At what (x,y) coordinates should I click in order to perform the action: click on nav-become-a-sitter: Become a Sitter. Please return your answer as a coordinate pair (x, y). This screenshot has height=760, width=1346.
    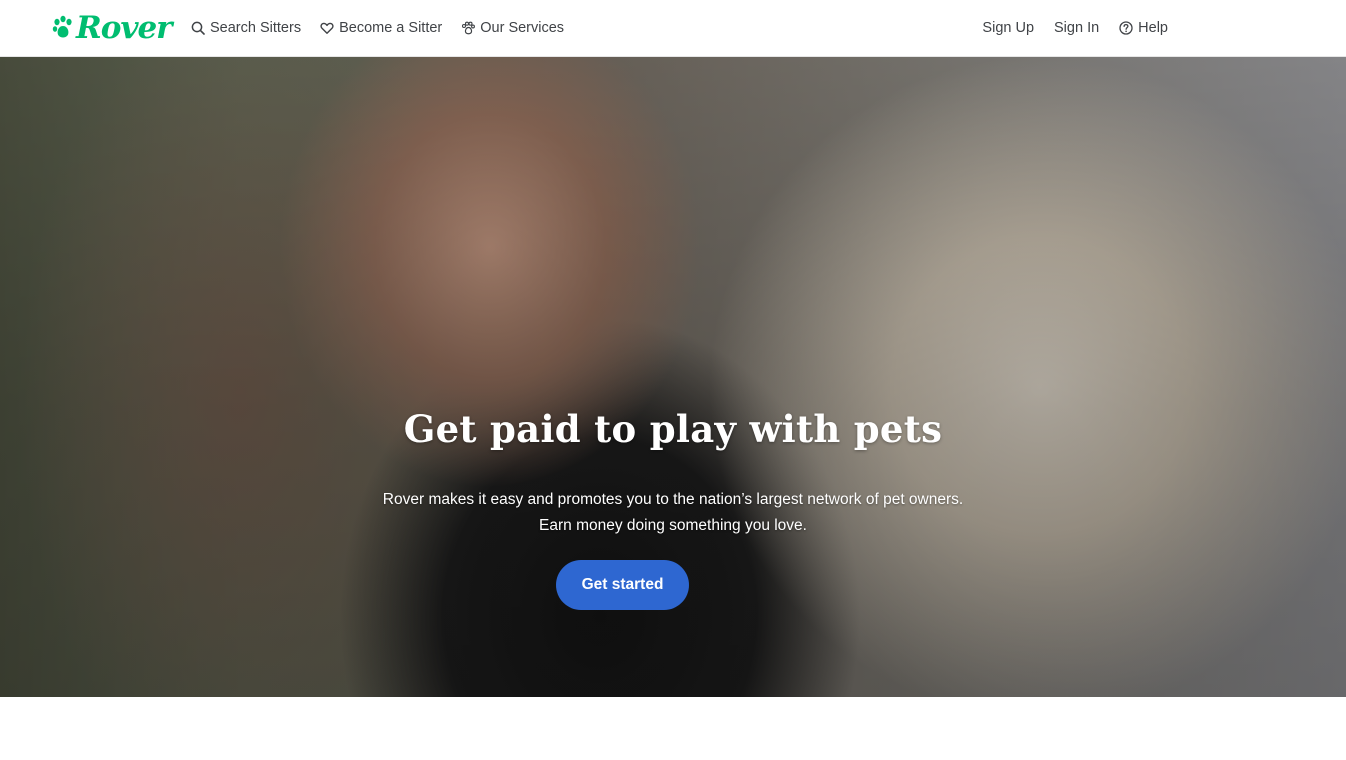
    Looking at the image, I should click on (381, 28).